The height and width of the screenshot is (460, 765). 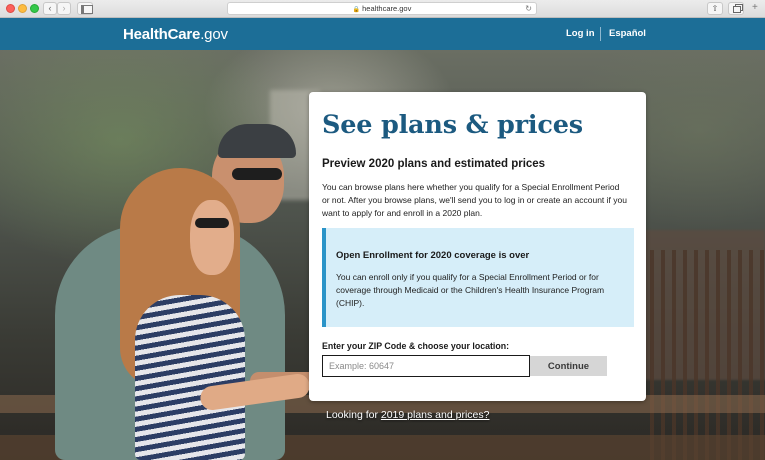 What do you see at coordinates (426, 366) in the screenshot?
I see `zip-code-input` at bounding box center [426, 366].